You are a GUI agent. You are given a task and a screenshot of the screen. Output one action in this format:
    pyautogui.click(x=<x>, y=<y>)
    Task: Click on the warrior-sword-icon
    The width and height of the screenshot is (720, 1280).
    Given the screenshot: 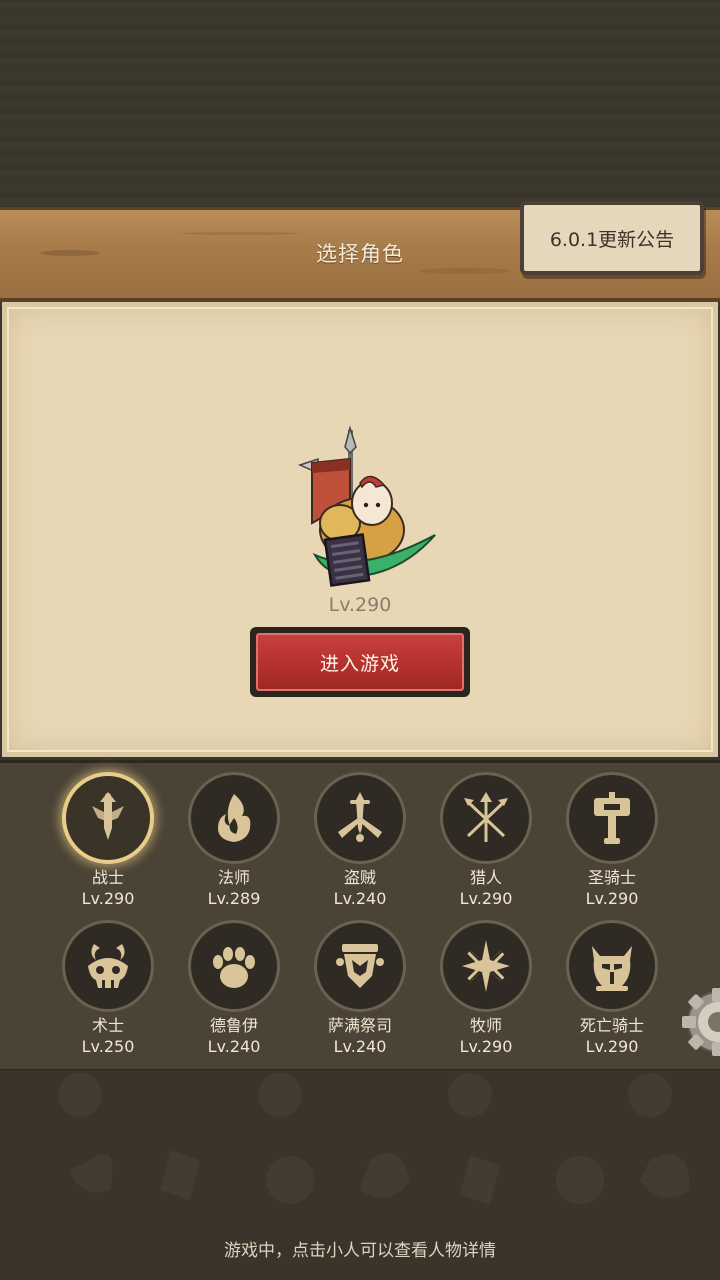 What is the action you would take?
    pyautogui.click(x=108, y=818)
    